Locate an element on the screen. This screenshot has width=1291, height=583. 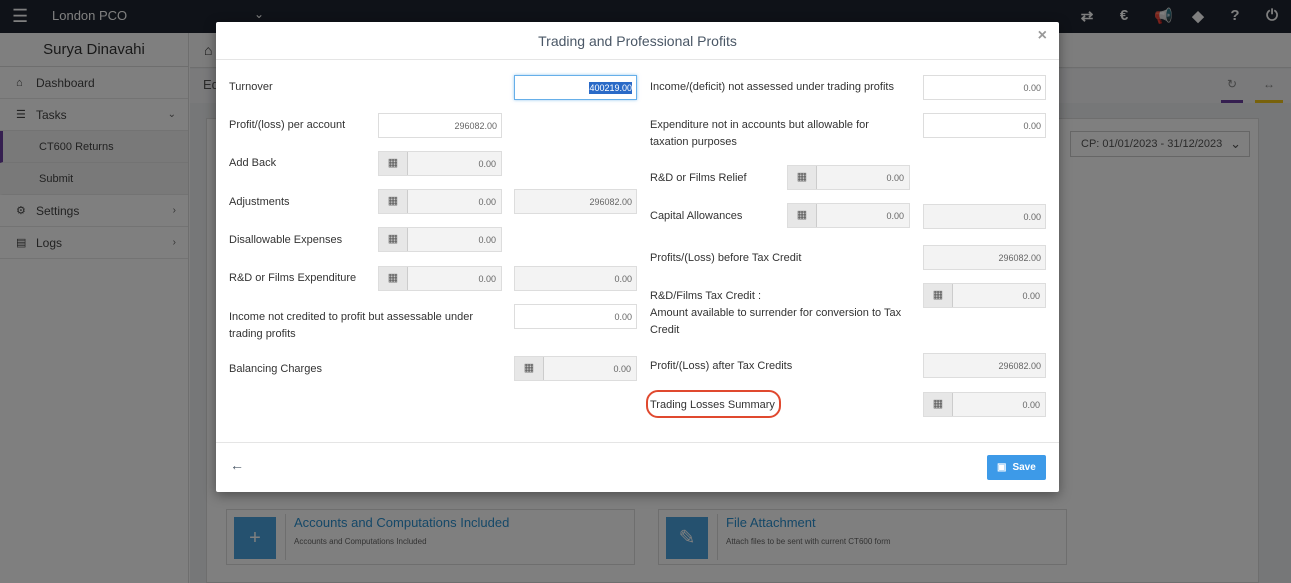
rd-tax-credit-field: ▦ 0.00 is located at coordinates (984, 295).